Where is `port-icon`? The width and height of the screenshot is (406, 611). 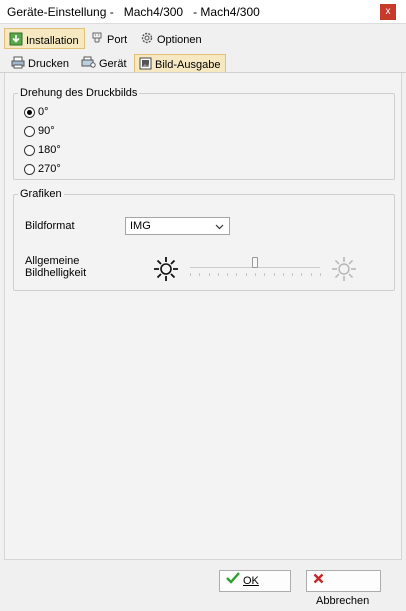 port-icon is located at coordinates (97, 39).